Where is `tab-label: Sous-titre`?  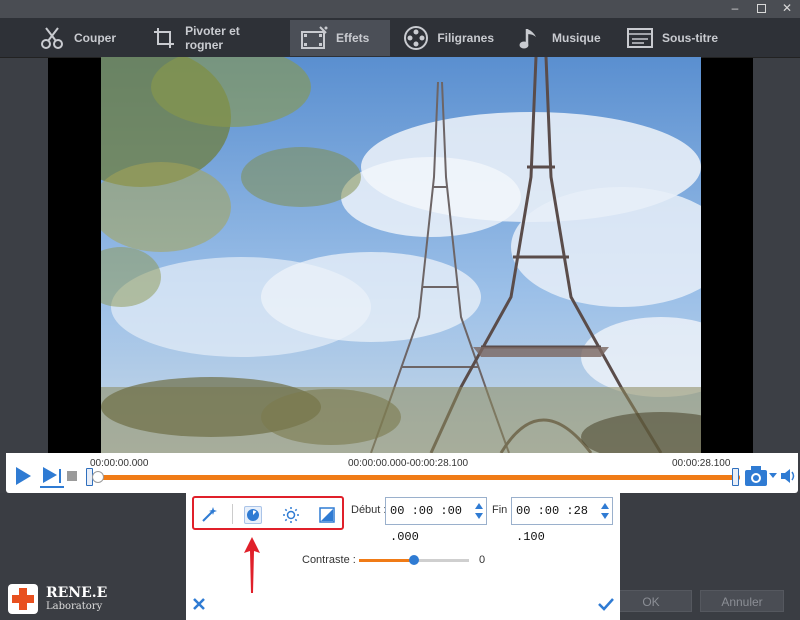
tab-label: Sous-titre is located at coordinates (690, 38).